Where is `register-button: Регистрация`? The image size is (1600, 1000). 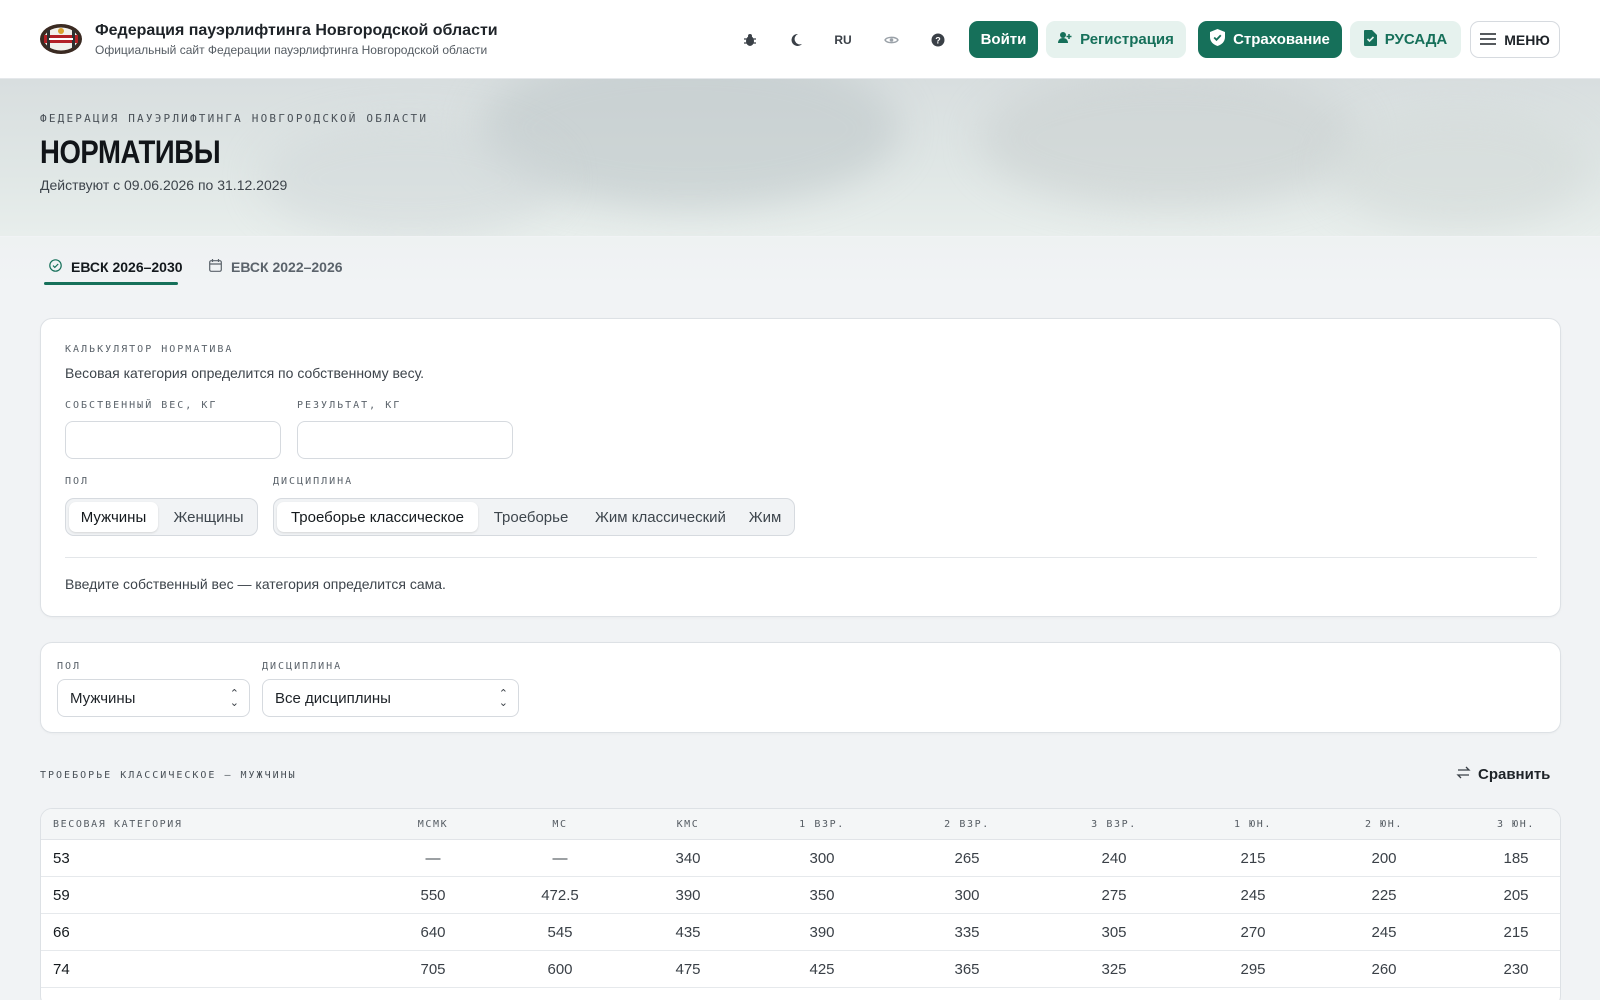
register-button: Регистрация is located at coordinates (1116, 39).